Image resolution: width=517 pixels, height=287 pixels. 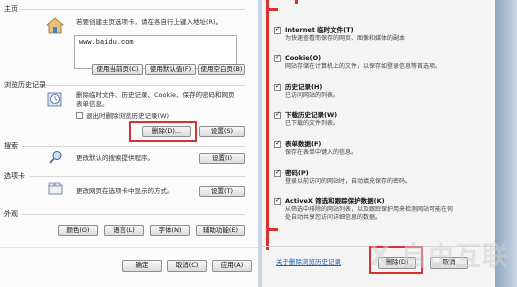 I want to click on search-description: 更改默认的搜索提供程序。, so click(x=115, y=158).